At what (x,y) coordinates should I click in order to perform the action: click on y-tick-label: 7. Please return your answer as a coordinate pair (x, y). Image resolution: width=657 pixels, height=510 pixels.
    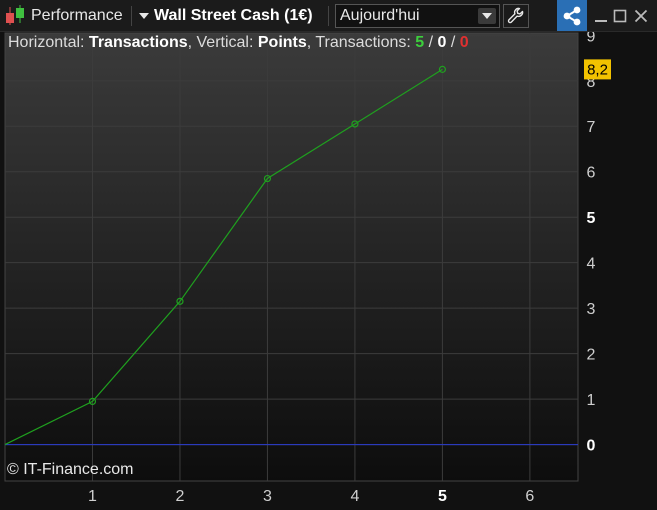
    Looking at the image, I should click on (591, 127).